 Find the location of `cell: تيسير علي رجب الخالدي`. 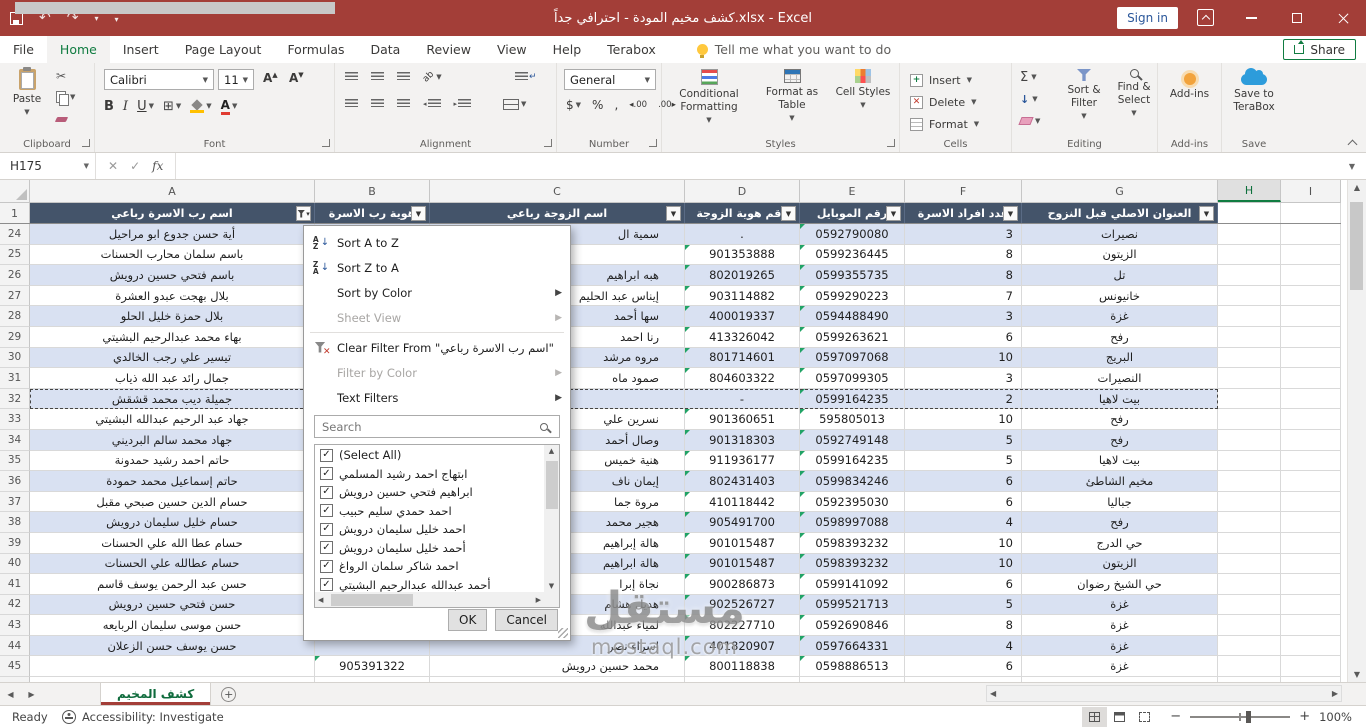

cell: تيسير علي رجب الخالدي is located at coordinates (172, 358).